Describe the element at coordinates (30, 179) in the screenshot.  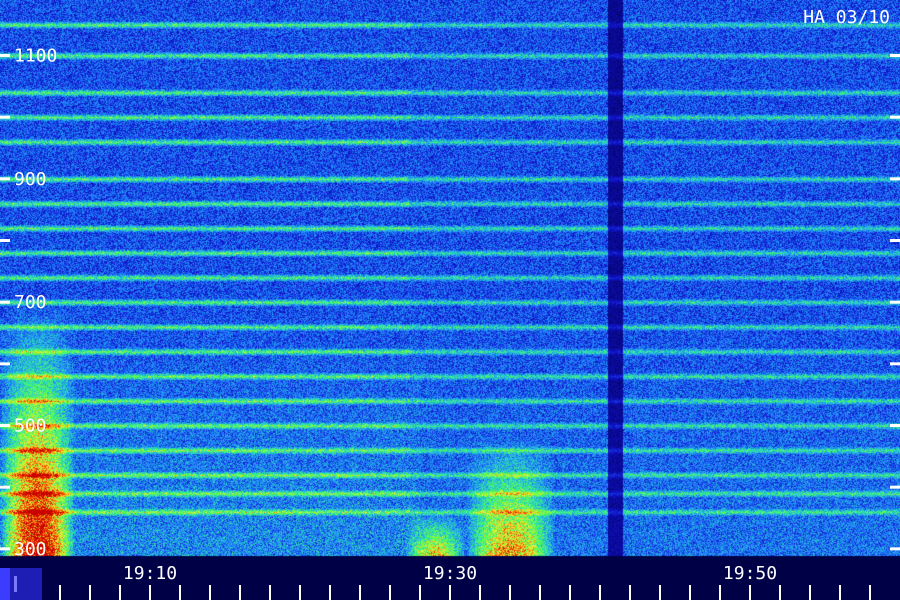
I see `y-tick-label-900: 900` at that location.